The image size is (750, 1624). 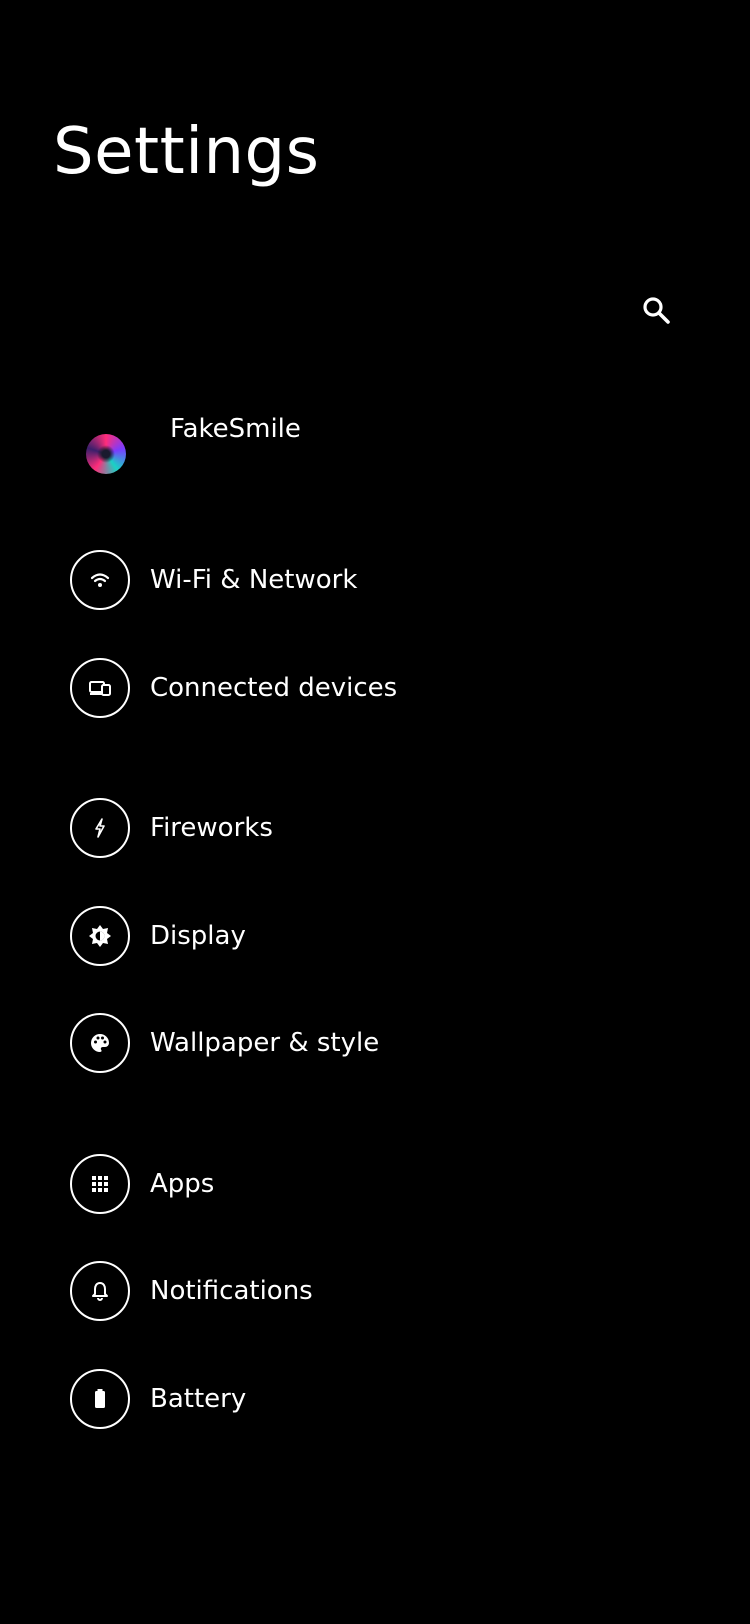 What do you see at coordinates (235, 429) in the screenshot?
I see `profile-name: FakeSmile` at bounding box center [235, 429].